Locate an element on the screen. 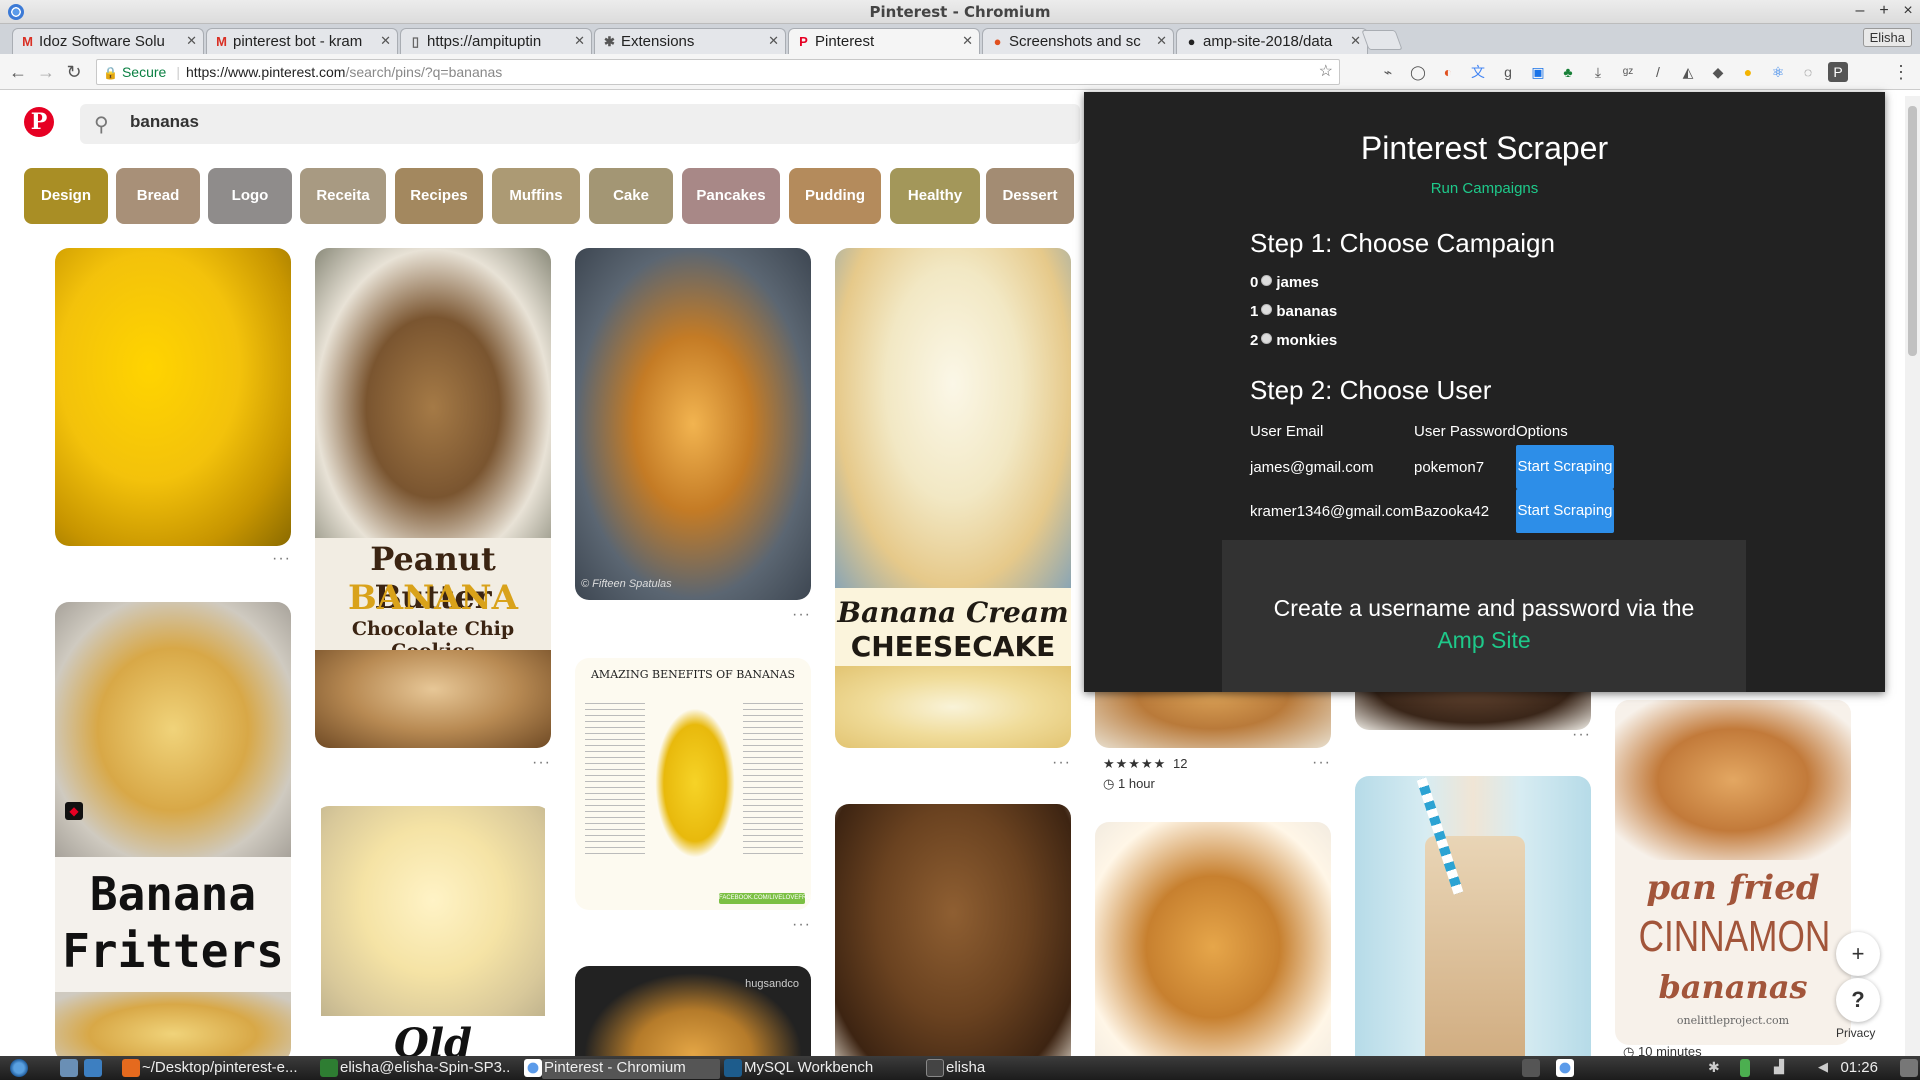 The width and height of the screenshot is (1920, 1080). chip-receita: Receita is located at coordinates (343, 196).